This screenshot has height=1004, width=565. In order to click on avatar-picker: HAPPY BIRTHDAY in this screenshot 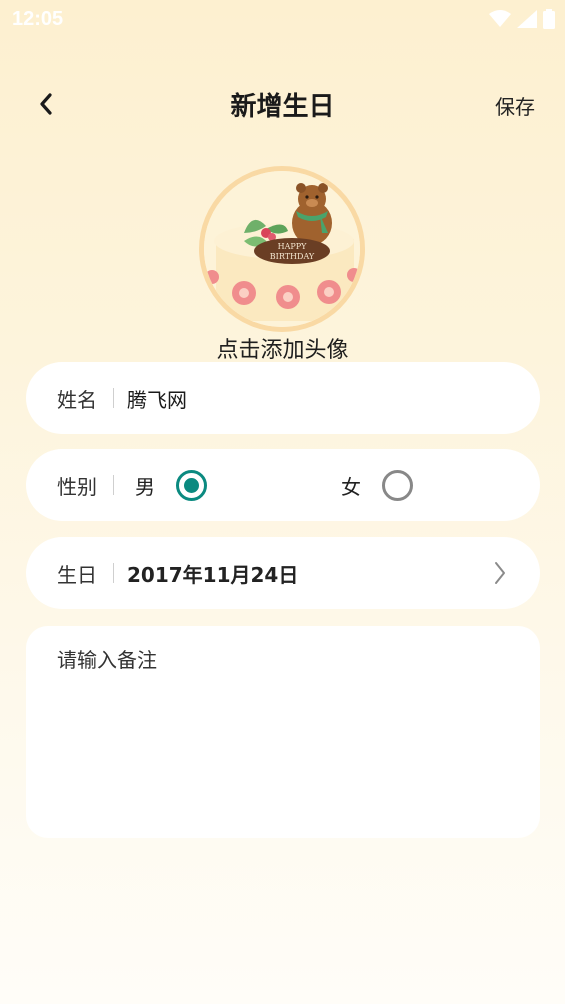, I will do `click(282, 249)`.